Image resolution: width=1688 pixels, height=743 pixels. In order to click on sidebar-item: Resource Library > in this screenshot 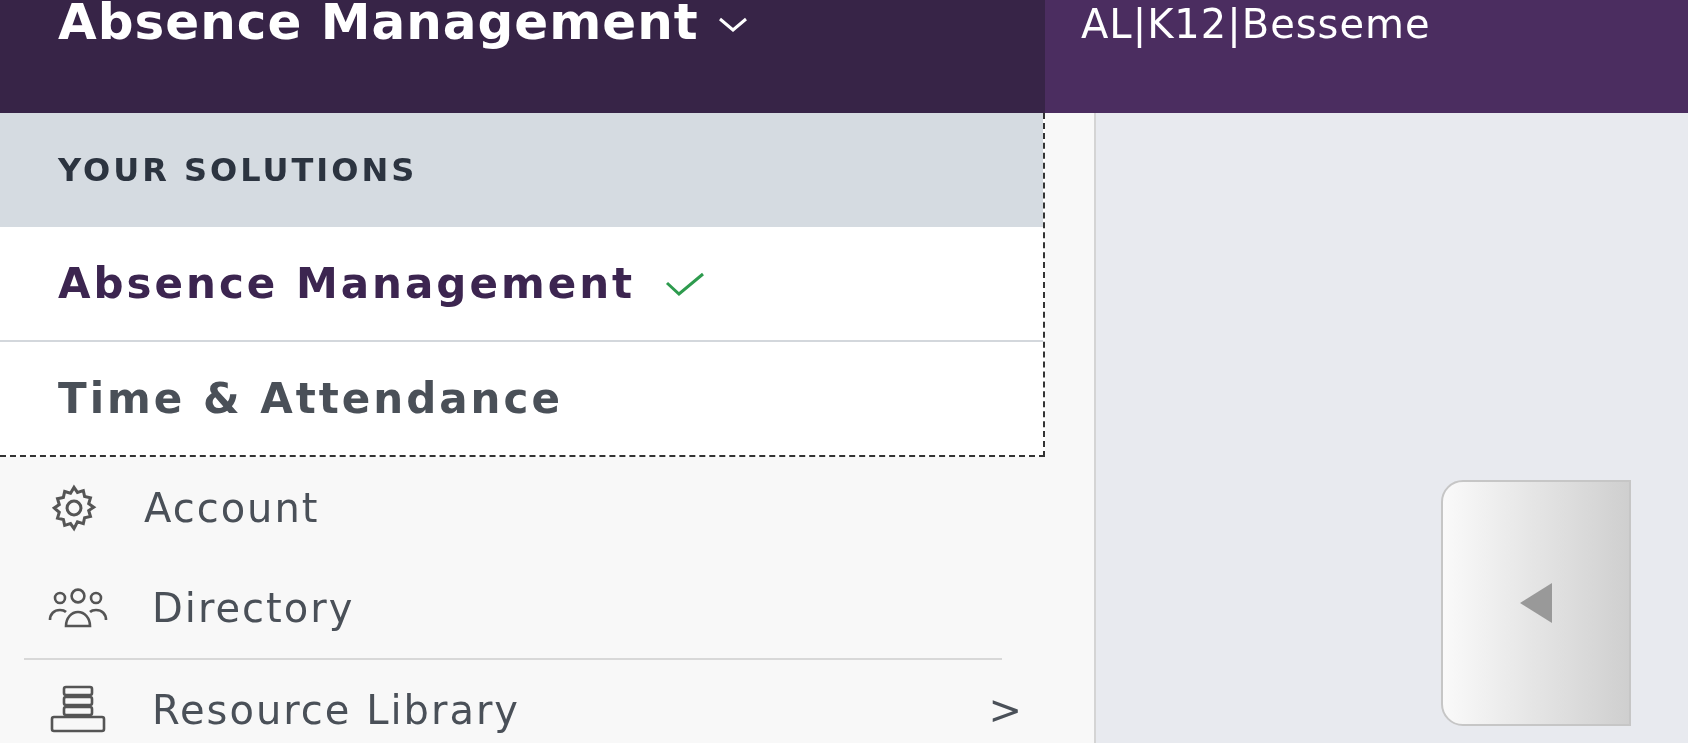, I will do `click(532, 701)`.